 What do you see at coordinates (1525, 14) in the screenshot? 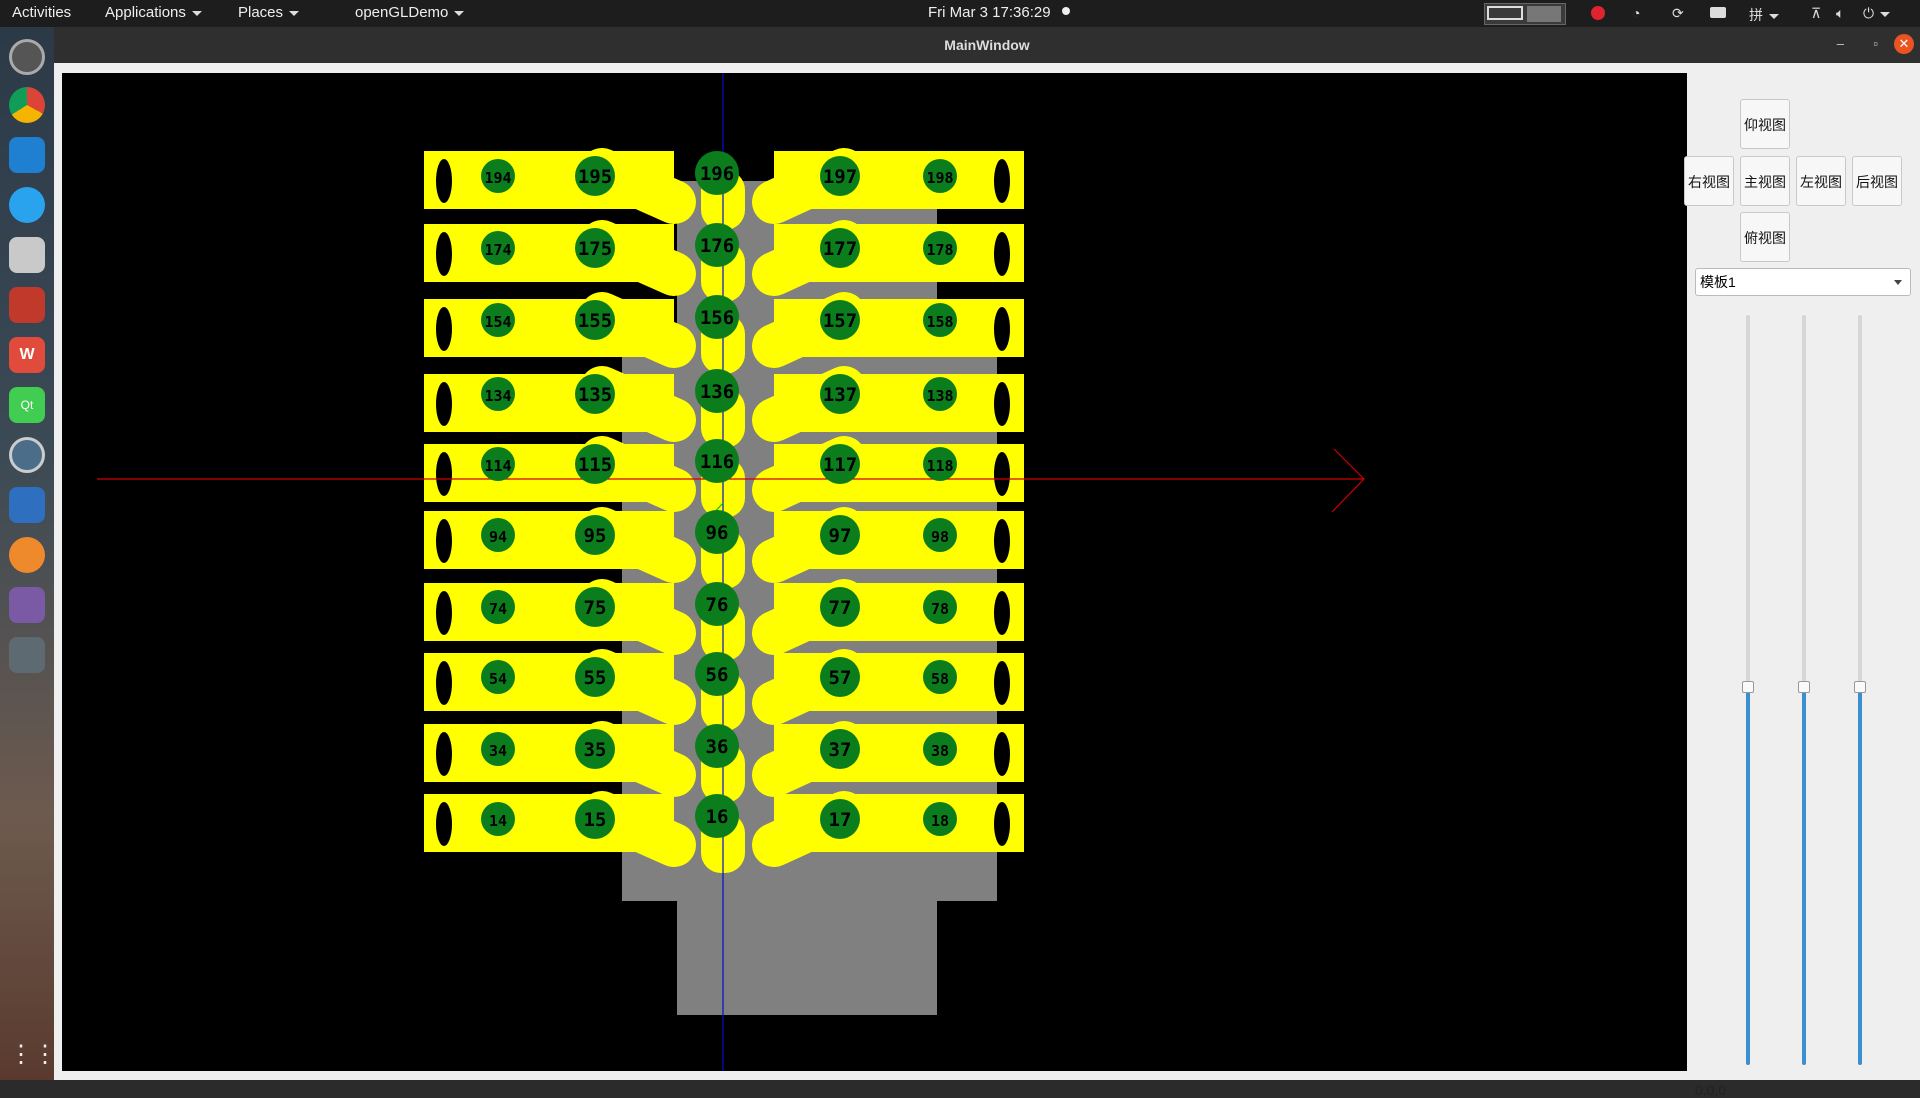
I see `workspace-switcher` at bounding box center [1525, 14].